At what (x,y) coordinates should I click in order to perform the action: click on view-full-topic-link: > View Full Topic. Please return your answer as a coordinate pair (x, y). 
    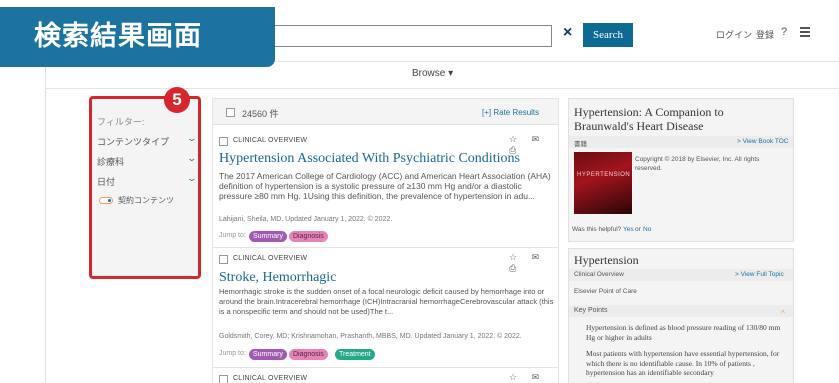
    Looking at the image, I should click on (759, 274).